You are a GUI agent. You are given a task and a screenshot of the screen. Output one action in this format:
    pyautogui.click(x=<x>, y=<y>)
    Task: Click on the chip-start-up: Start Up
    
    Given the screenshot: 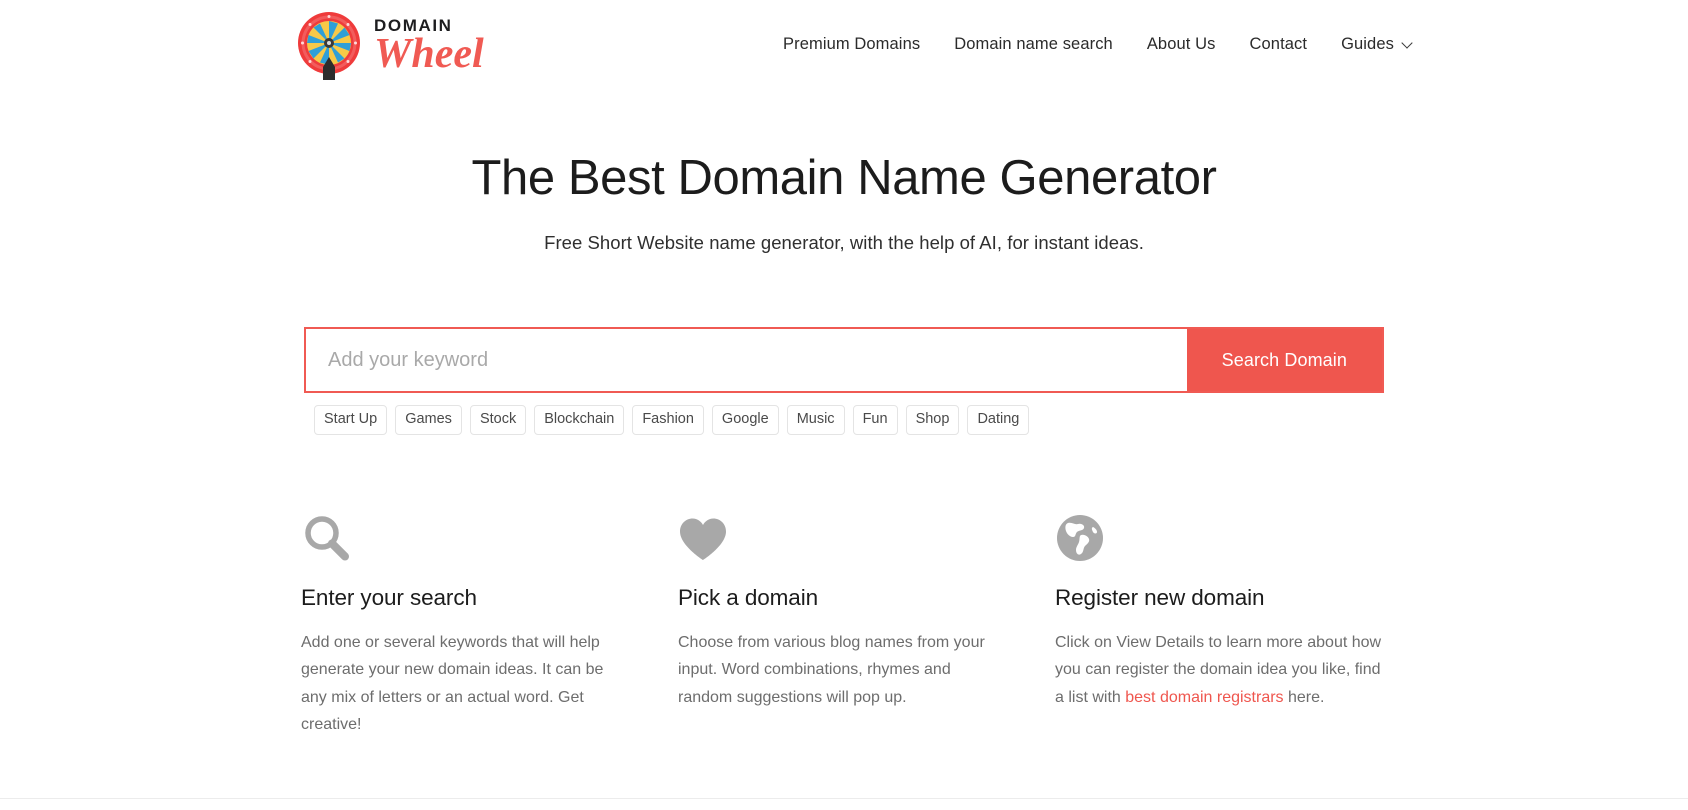 What is the action you would take?
    pyautogui.click(x=351, y=420)
    